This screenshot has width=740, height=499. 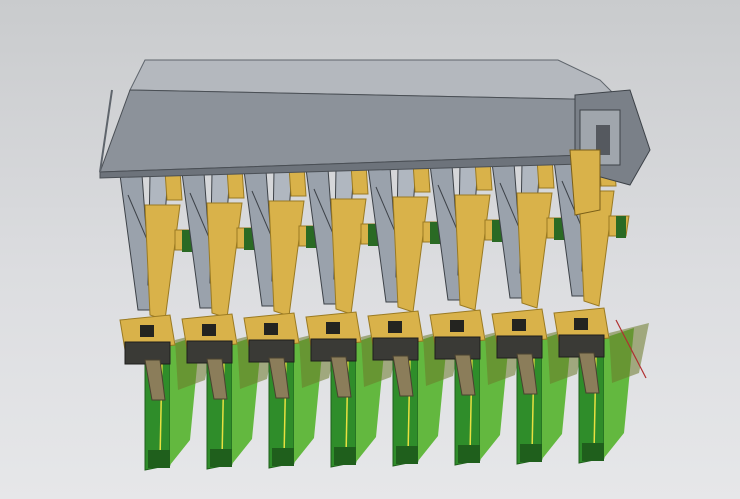 I want to click on pcb-shadow, so click(x=629, y=353).